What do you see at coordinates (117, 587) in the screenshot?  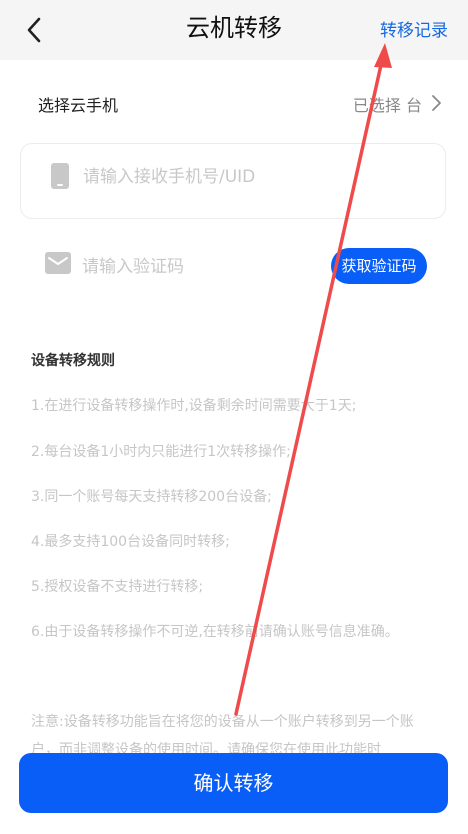 I see `rule-item: 5.授权设备不支持进行转移;` at bounding box center [117, 587].